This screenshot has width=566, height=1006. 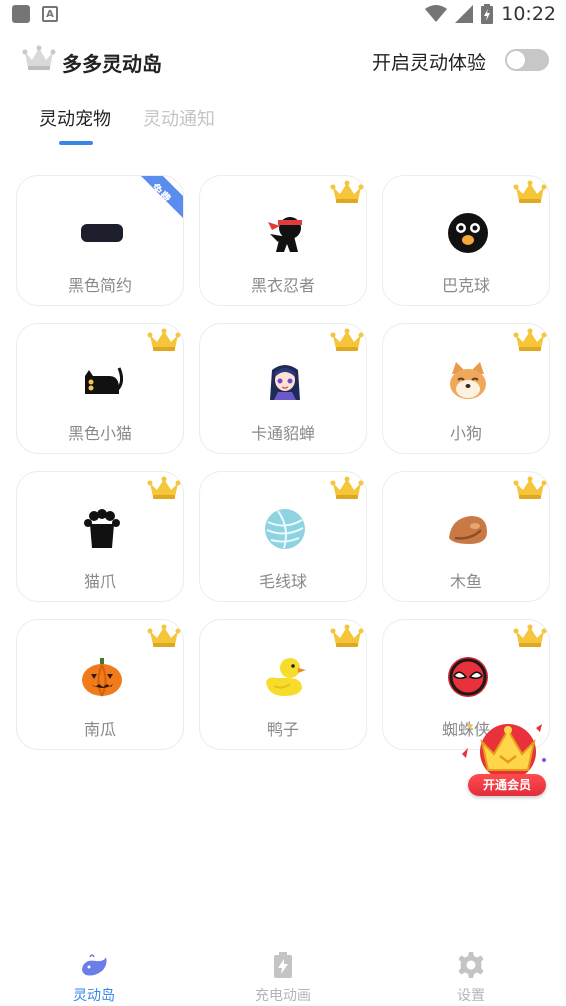 What do you see at coordinates (429, 63) in the screenshot?
I see `island-toggle-label: 开启灵动体验` at bounding box center [429, 63].